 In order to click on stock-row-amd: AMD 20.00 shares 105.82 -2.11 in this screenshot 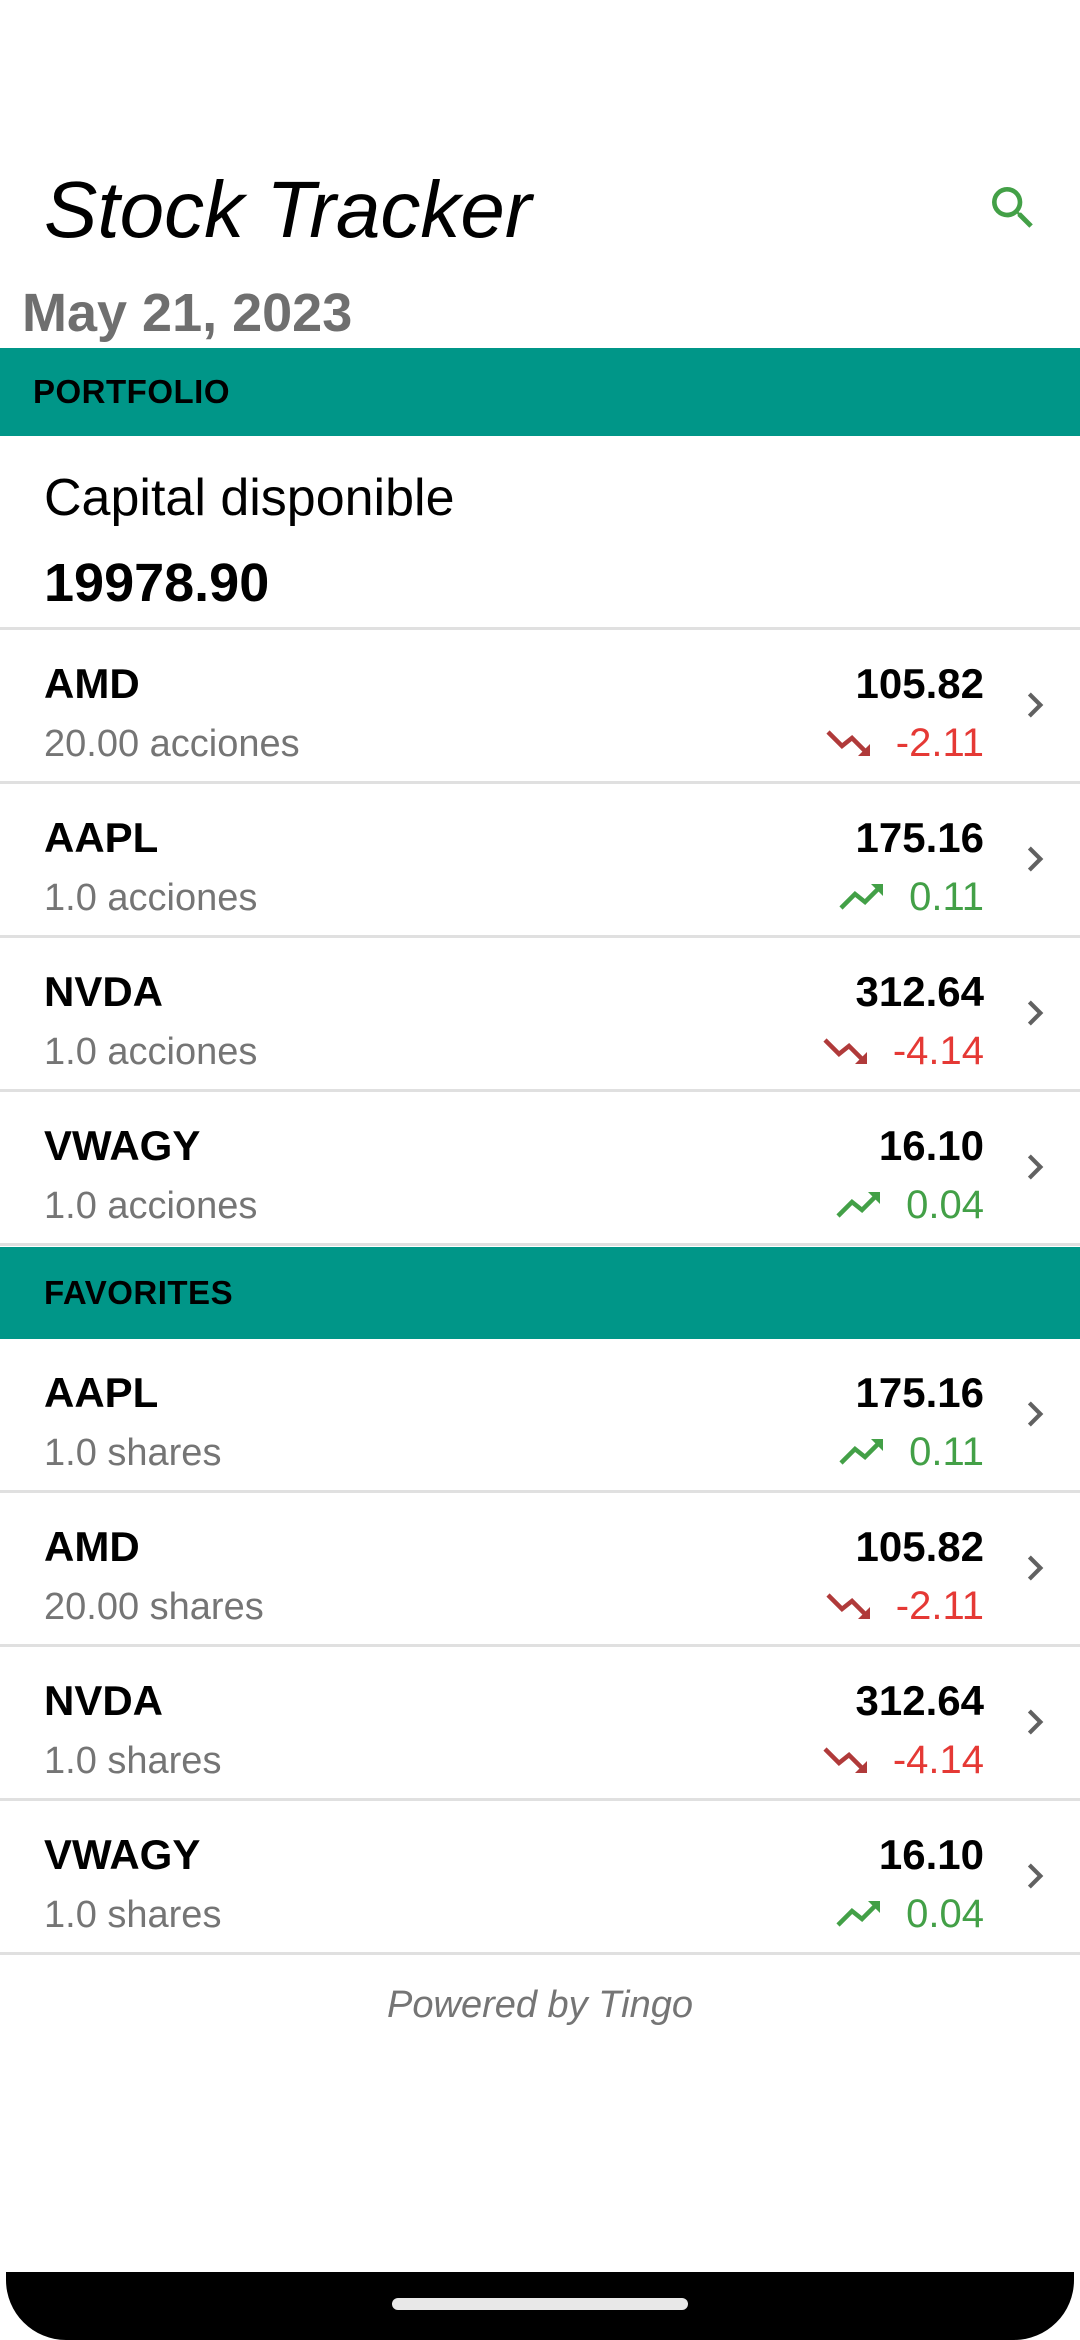, I will do `click(540, 1570)`.